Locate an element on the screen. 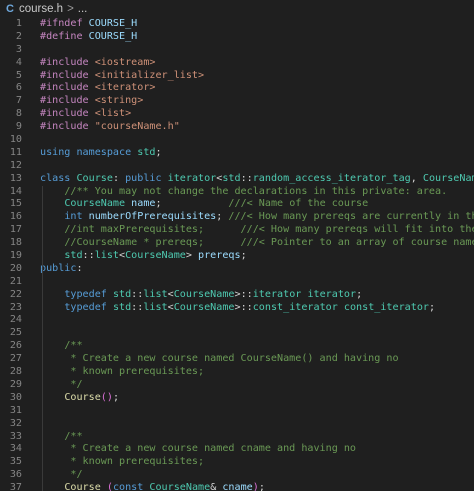 Image resolution: width=474 pixels, height=491 pixels. code-text: #include <list> is located at coordinates (76, 114).